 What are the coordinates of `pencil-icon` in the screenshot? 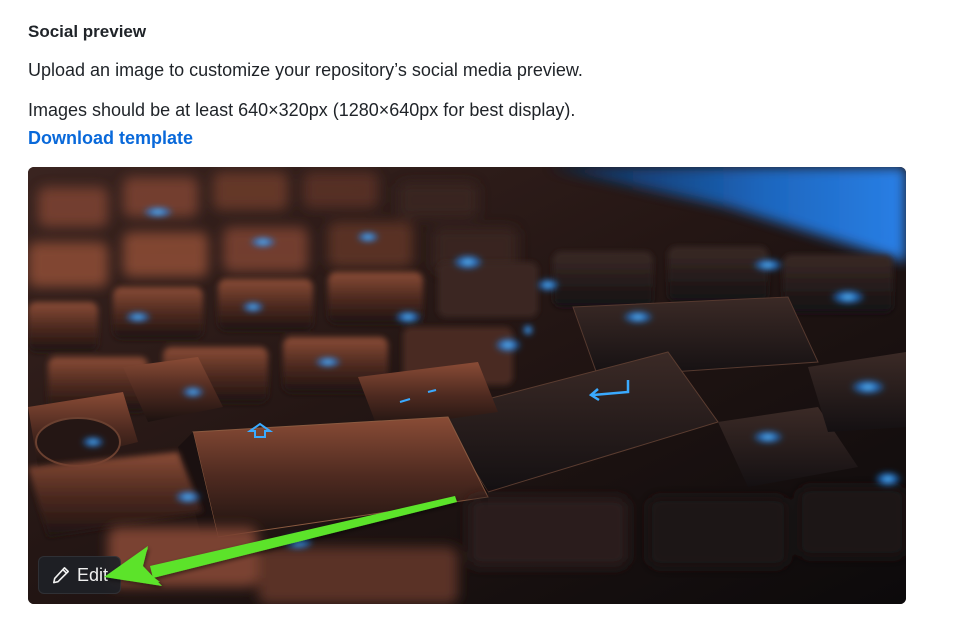 It's located at (61, 575).